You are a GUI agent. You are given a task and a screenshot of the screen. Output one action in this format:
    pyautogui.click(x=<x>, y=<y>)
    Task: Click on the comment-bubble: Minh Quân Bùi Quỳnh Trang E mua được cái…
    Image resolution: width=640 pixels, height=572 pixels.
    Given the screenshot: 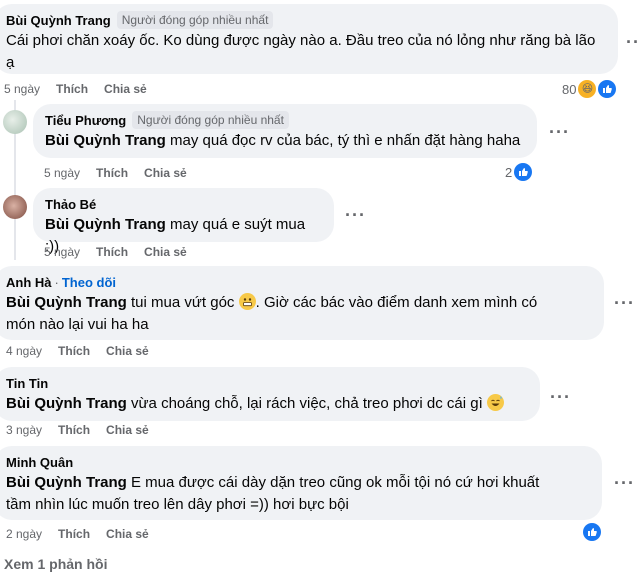 What is the action you would take?
    pyautogui.click(x=301, y=483)
    